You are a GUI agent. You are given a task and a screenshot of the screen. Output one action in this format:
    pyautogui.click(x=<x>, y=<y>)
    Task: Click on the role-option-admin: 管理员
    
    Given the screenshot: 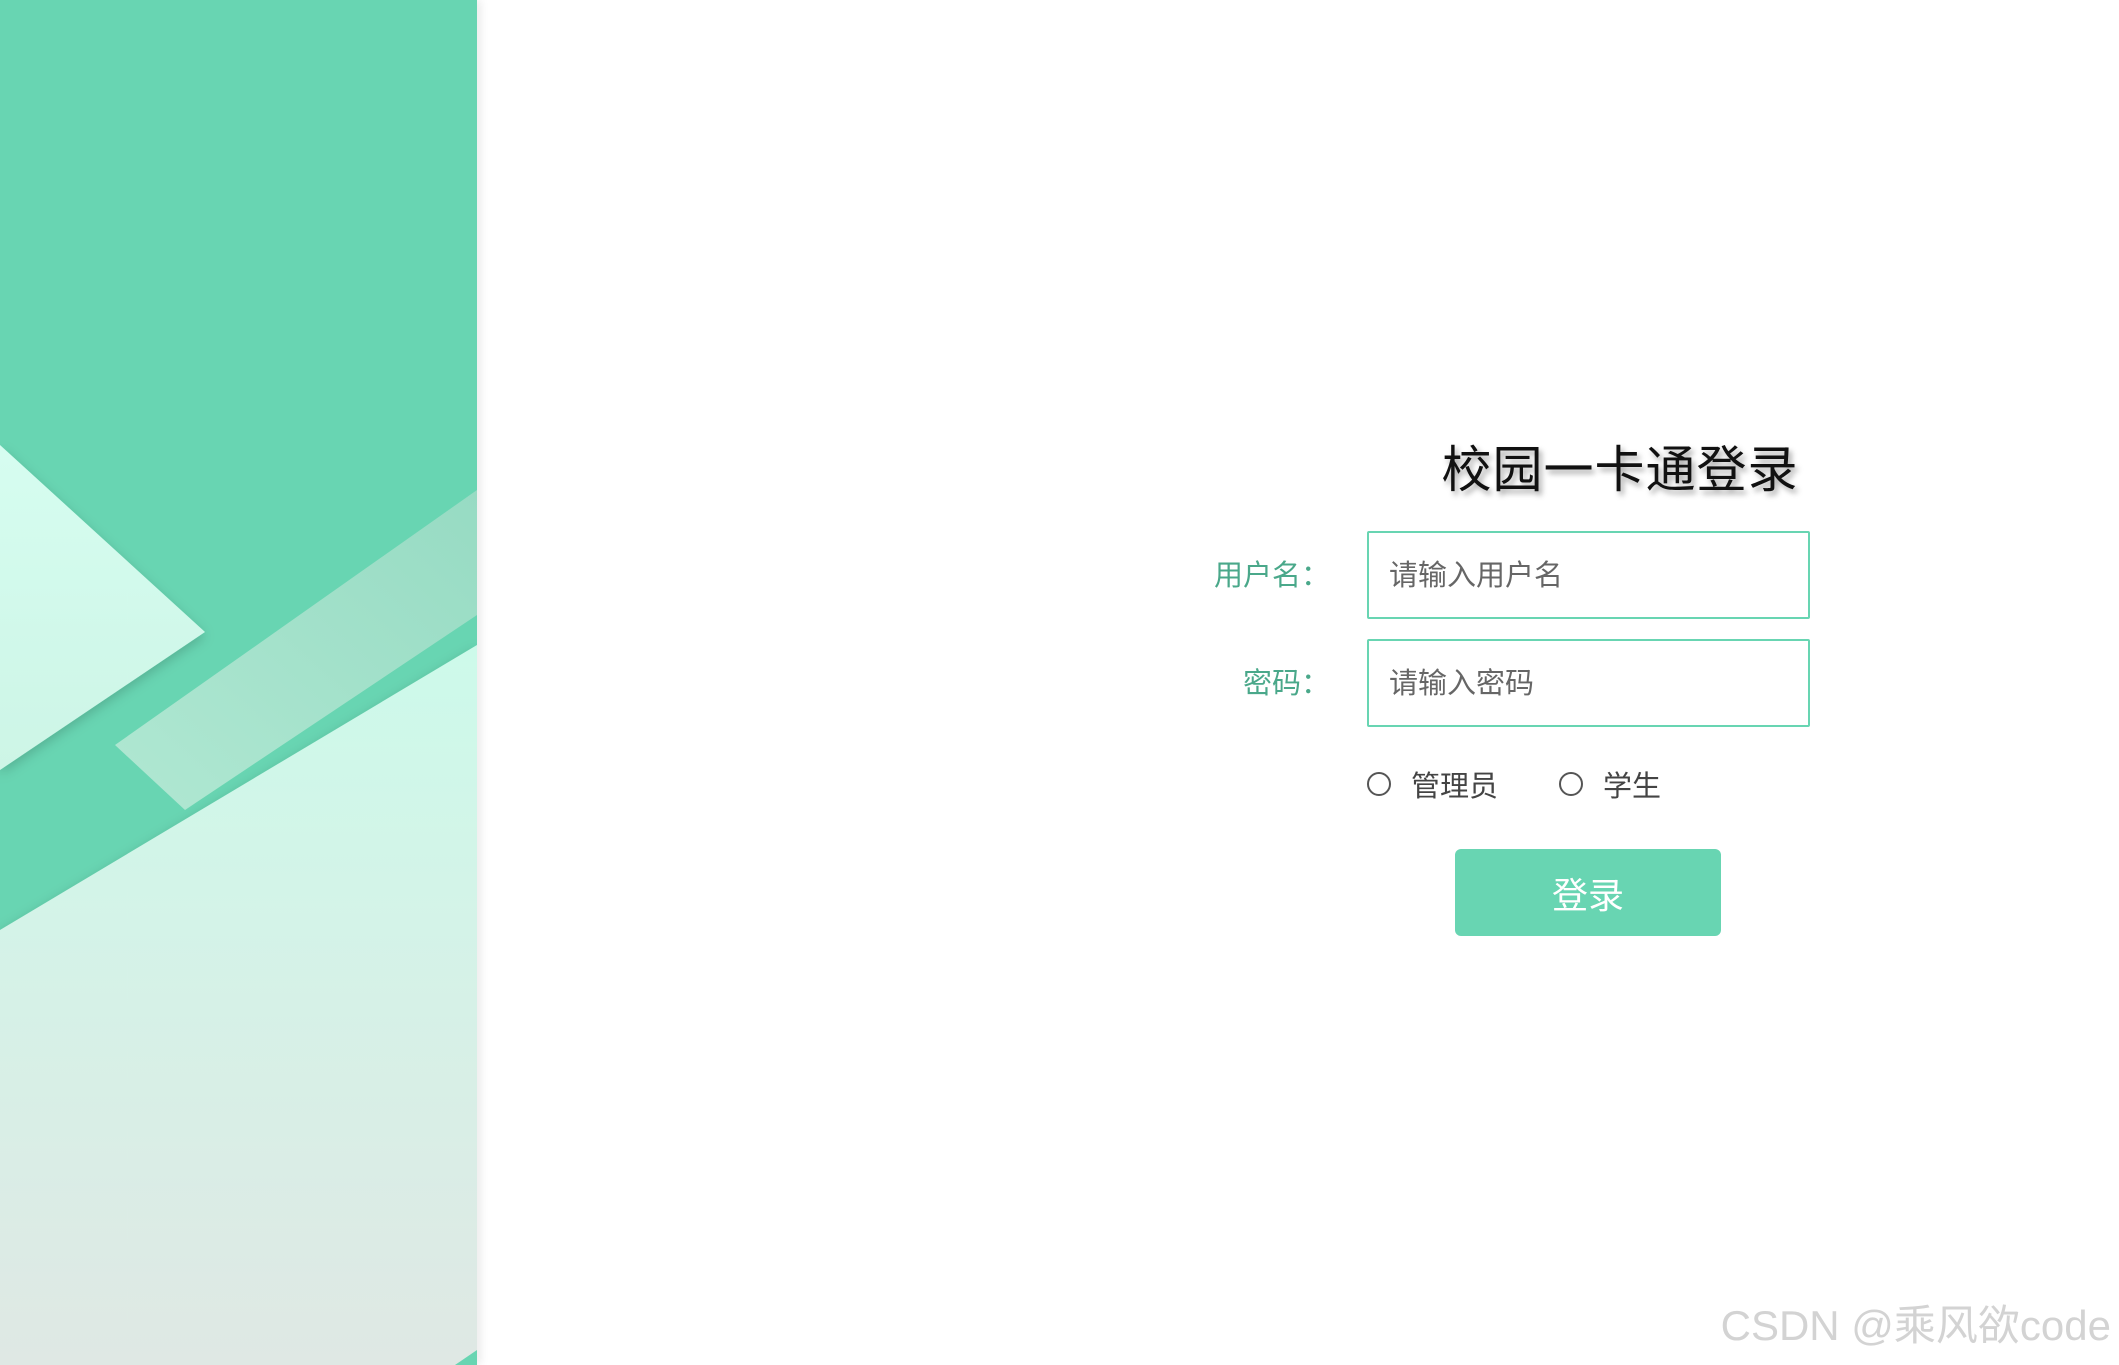 What is the action you would take?
    pyautogui.click(x=1432, y=784)
    